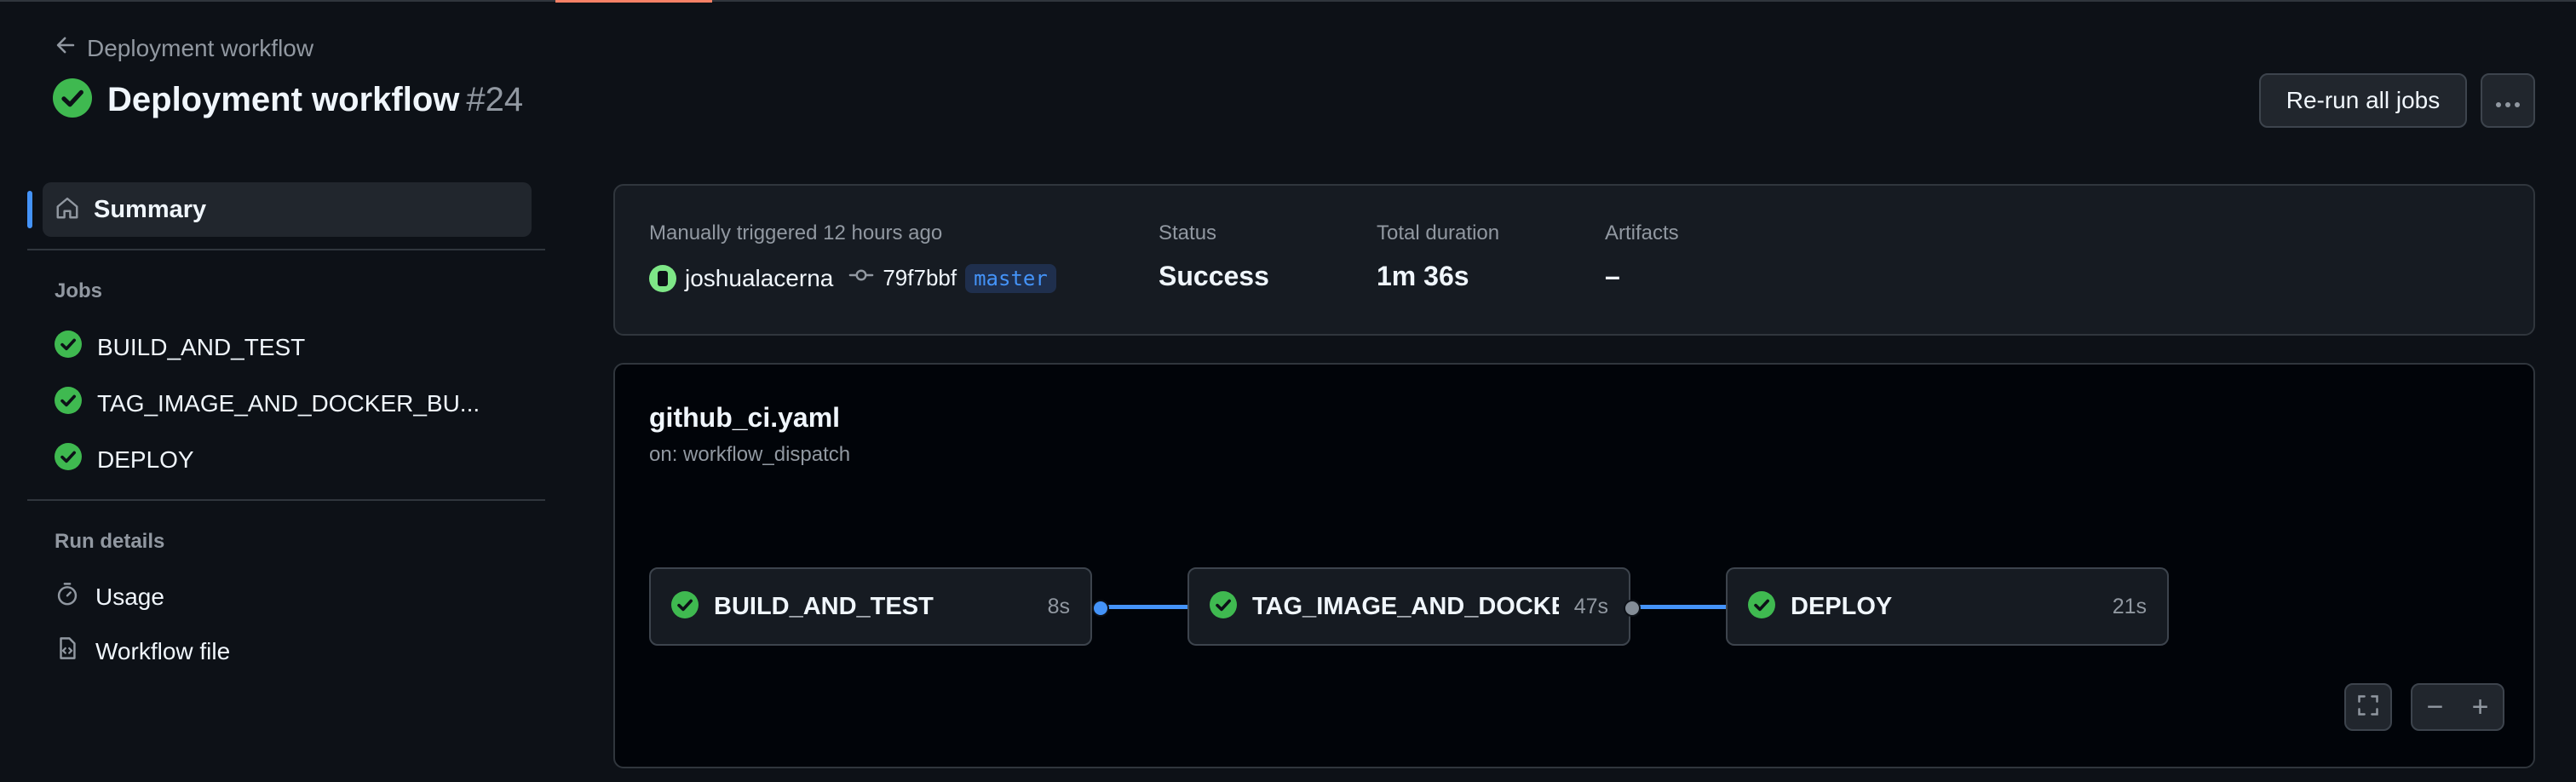  I want to click on file-code-icon, so click(67, 651).